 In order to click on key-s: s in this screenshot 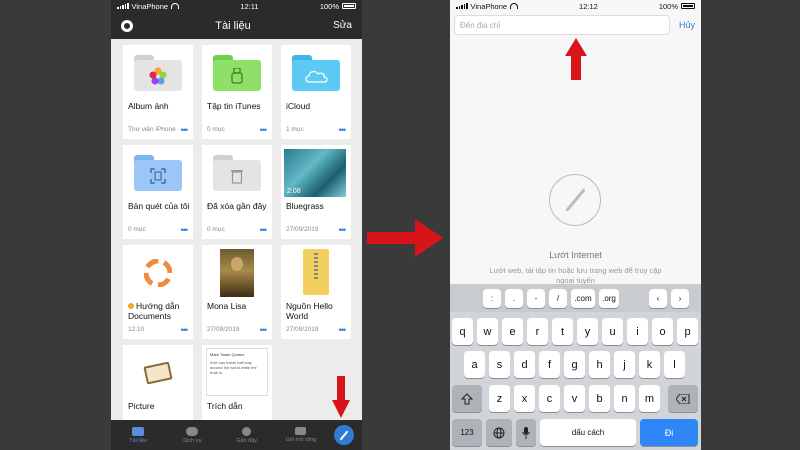, I will do `click(499, 364)`.